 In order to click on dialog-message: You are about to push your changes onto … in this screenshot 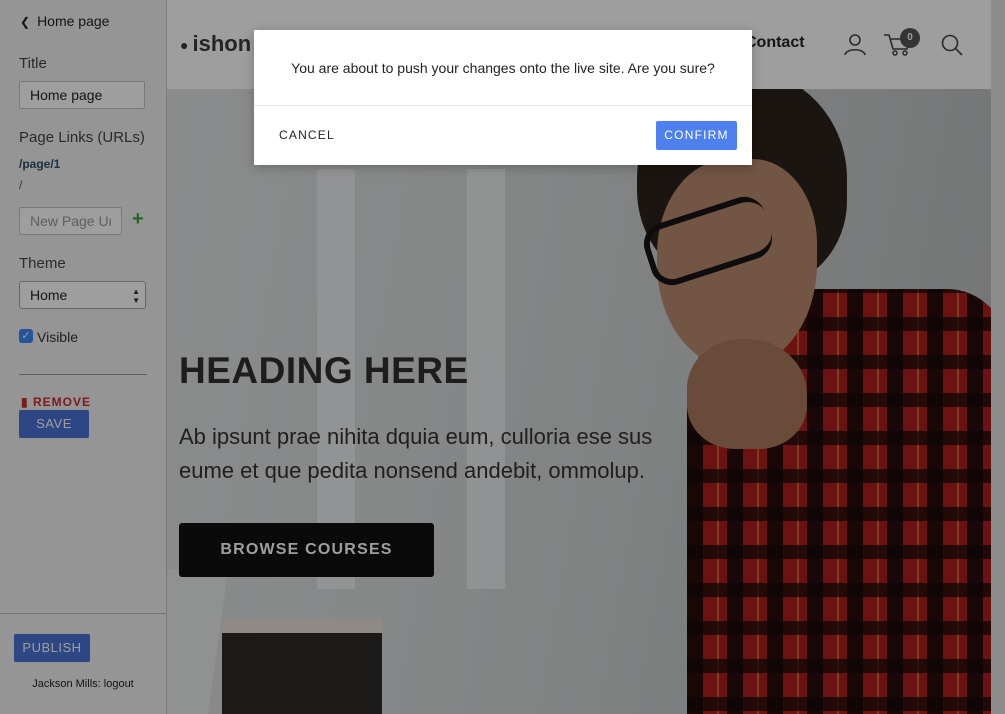, I will do `click(503, 68)`.